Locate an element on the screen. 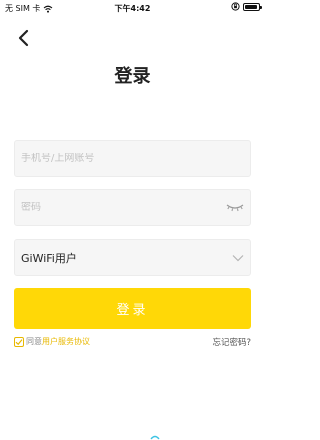 This screenshot has height=440, width=320. page-title: 登录 is located at coordinates (132, 76).